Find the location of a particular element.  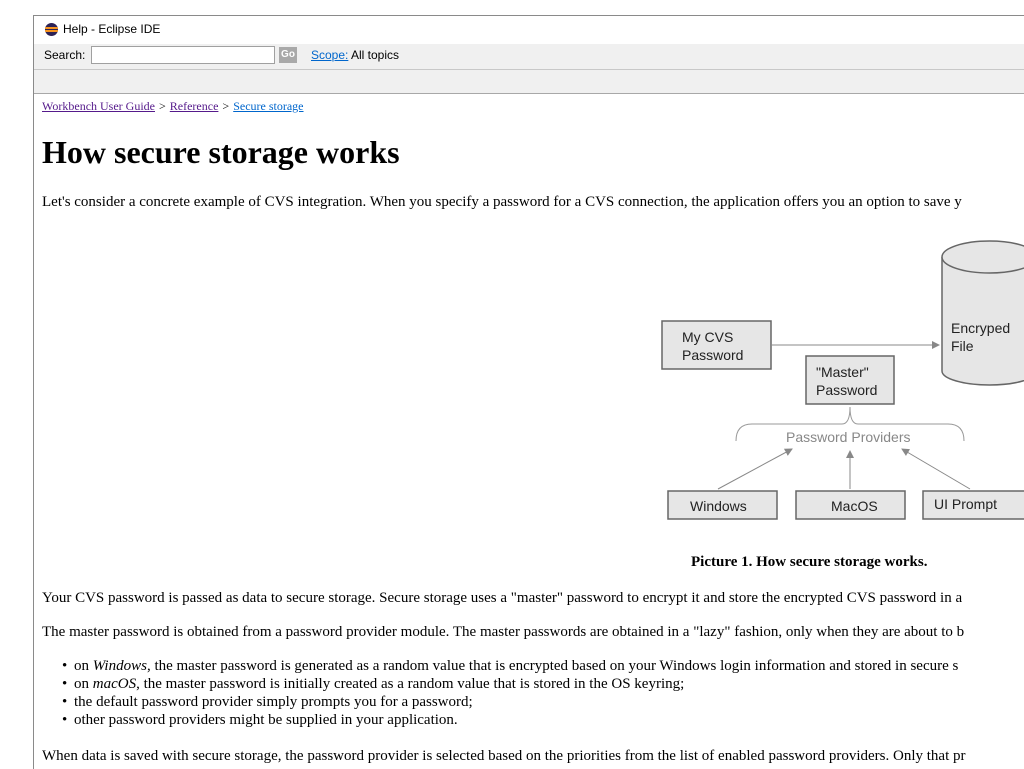

file-label-line: File is located at coordinates (962, 346).